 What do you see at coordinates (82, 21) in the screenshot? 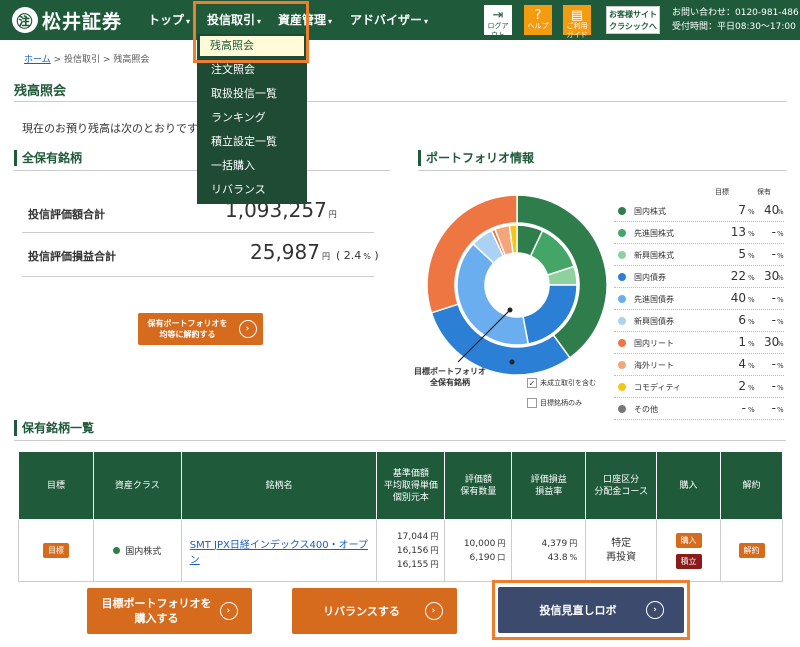
I see `brand-name: 松井証券` at bounding box center [82, 21].